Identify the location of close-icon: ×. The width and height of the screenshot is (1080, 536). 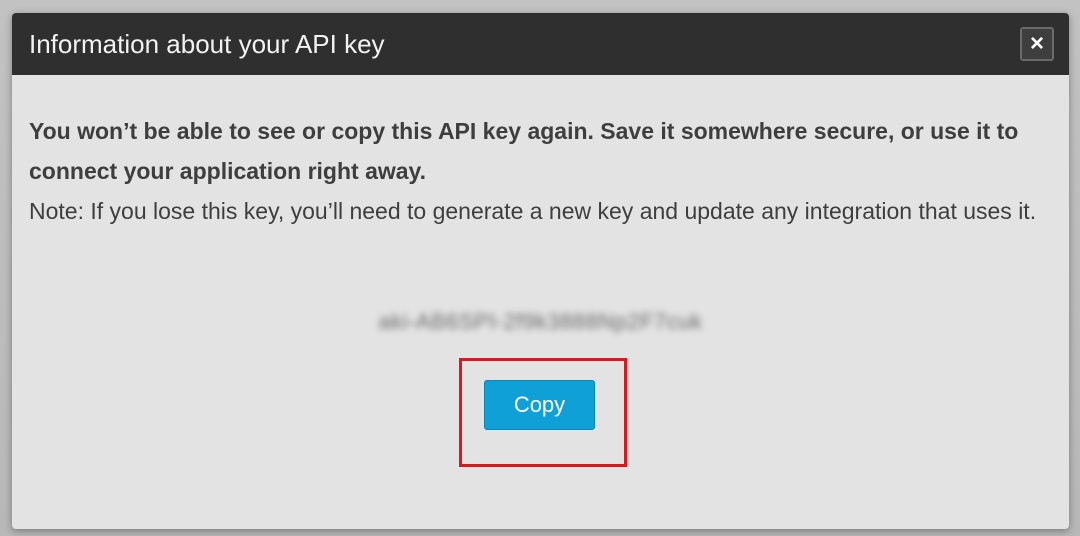
(1036, 43).